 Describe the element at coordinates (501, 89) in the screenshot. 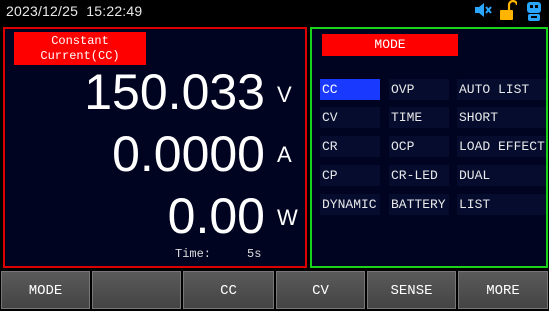

I see `mode-option-auto-list: AUTO LIST` at that location.